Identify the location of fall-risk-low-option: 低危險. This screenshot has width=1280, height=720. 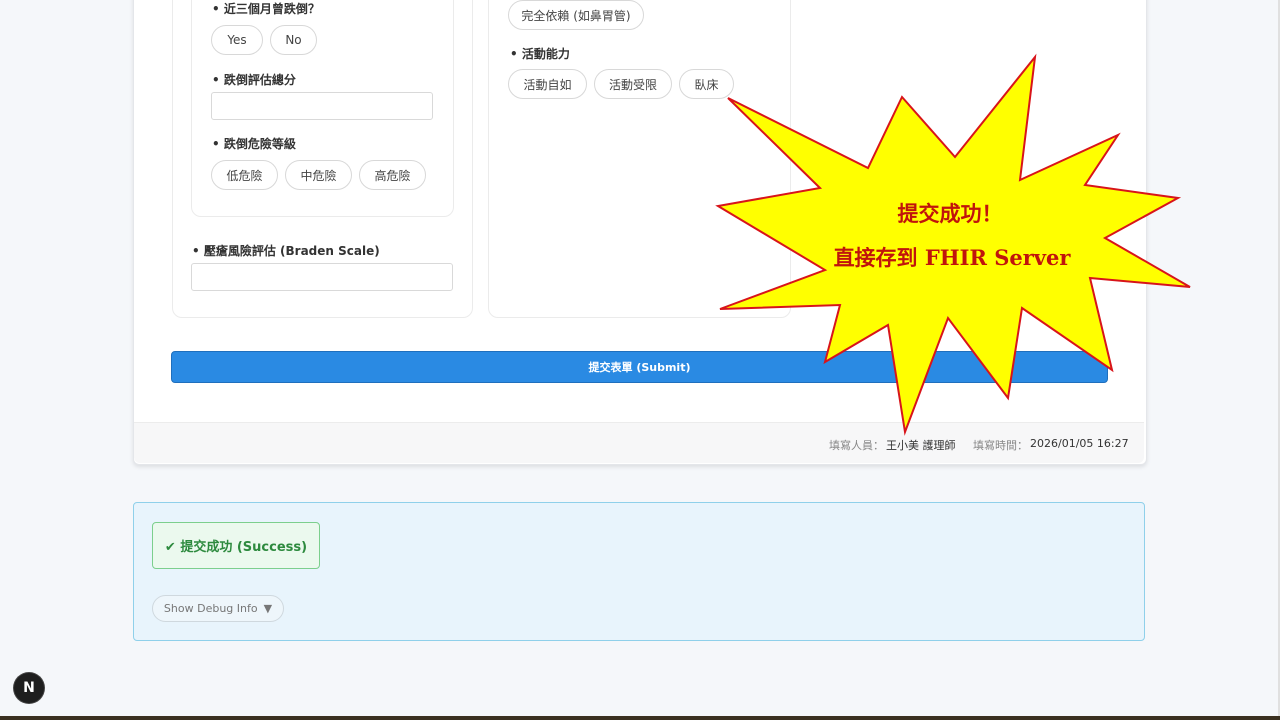
(244, 175).